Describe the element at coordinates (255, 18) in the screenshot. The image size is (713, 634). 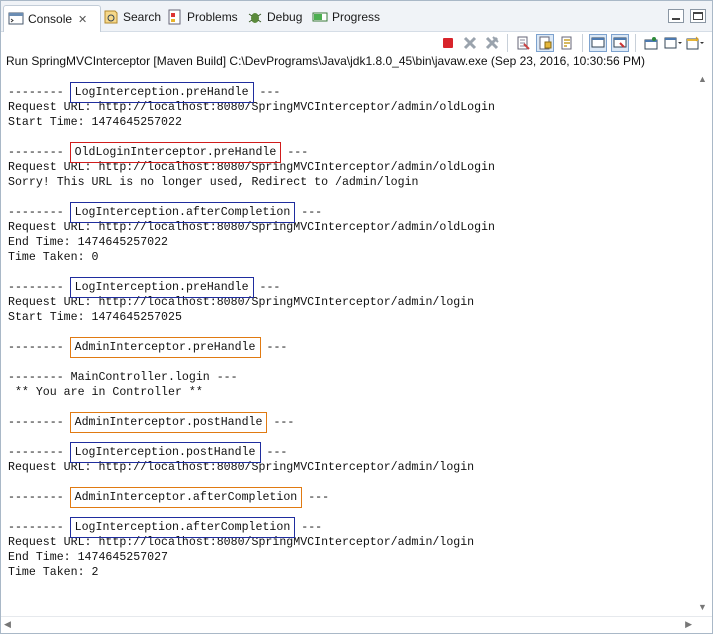
I see `debug-icon` at that location.